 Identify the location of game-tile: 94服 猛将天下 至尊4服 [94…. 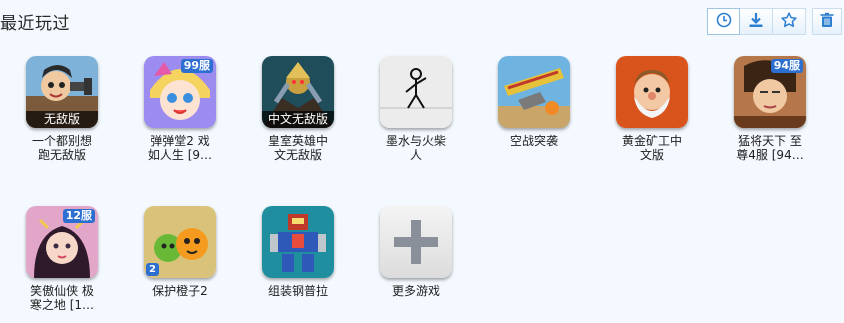
(770, 109).